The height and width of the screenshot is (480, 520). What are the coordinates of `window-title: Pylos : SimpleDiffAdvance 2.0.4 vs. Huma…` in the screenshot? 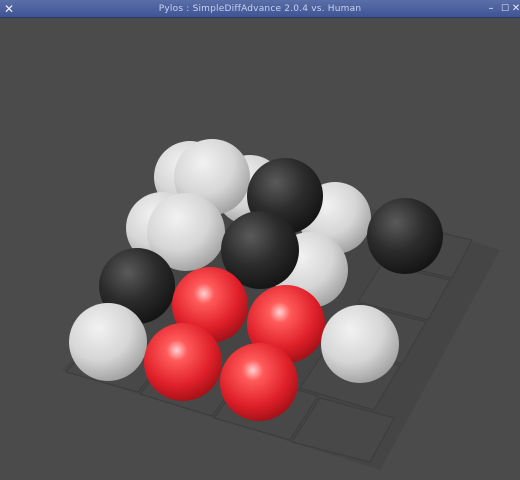 It's located at (260, 9).